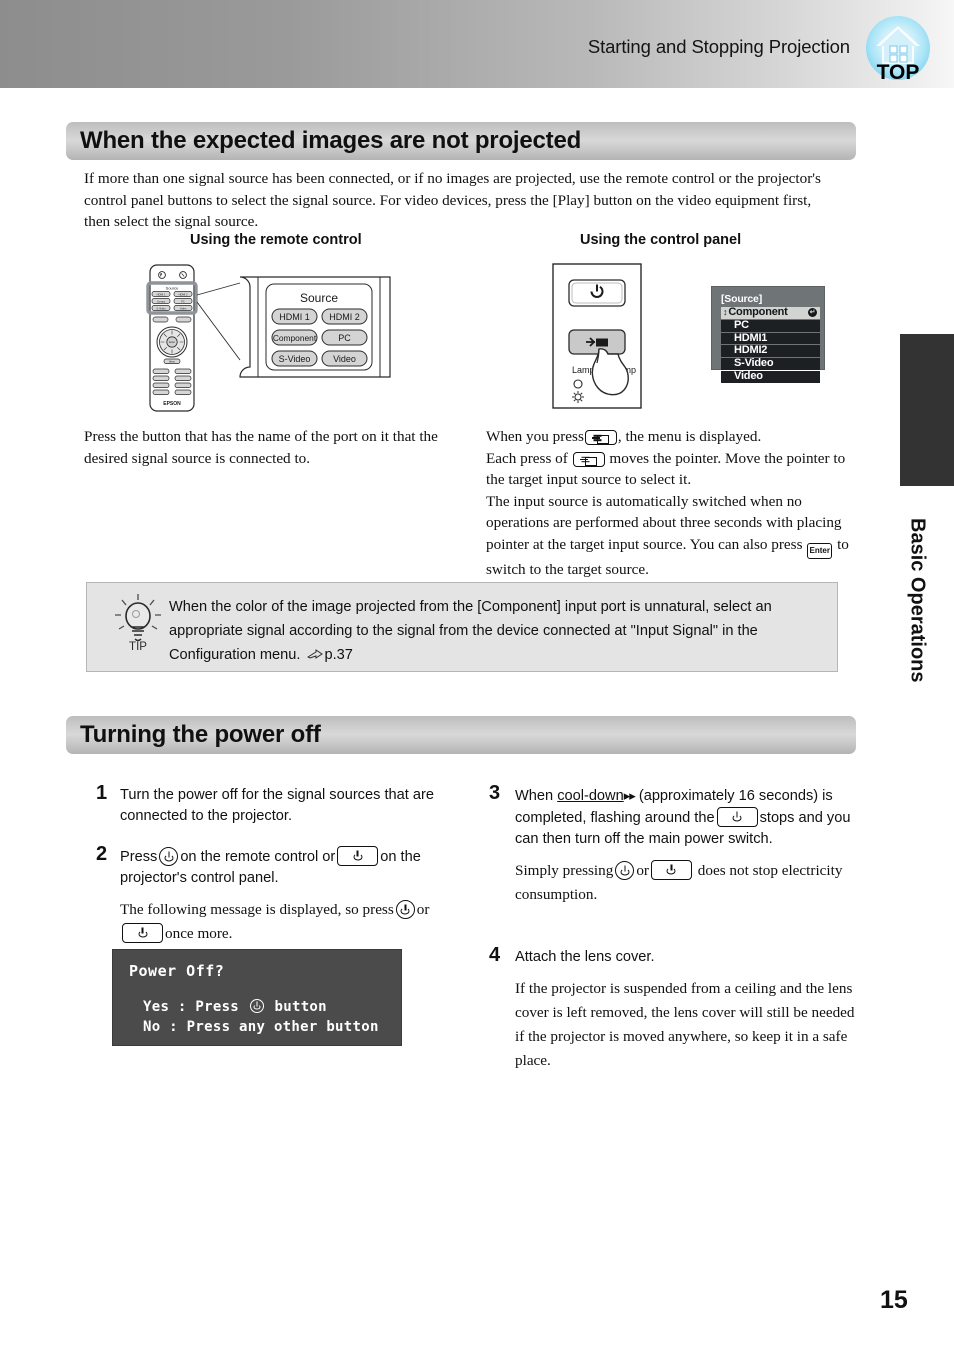 The image size is (954, 1350). I want to click on osd-item-video: Video, so click(770, 376).